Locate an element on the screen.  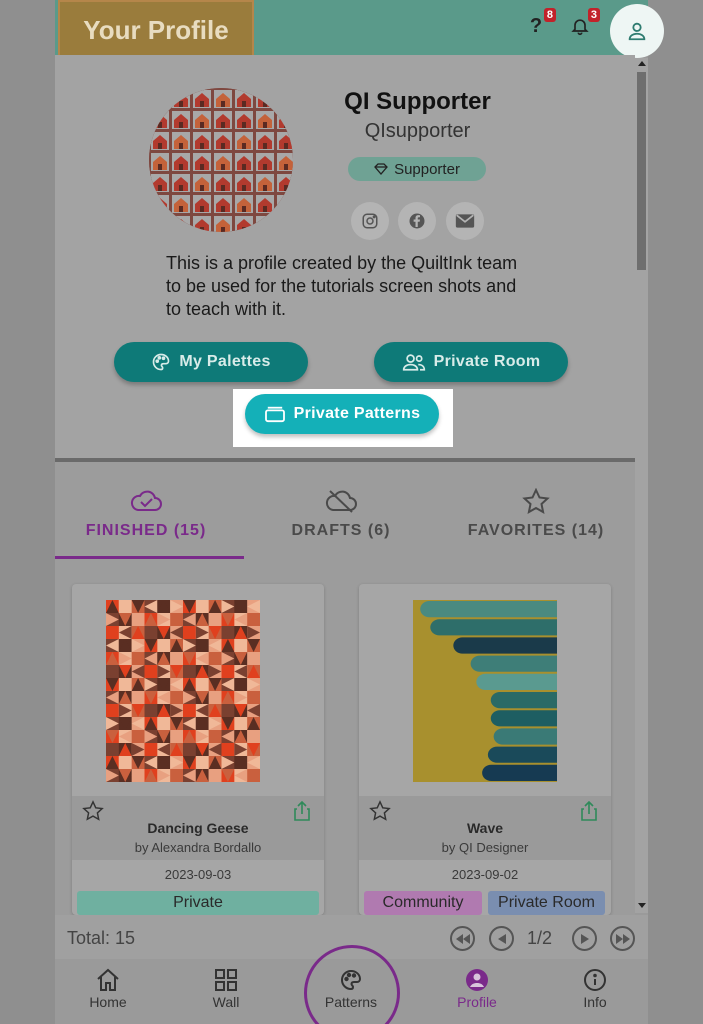
instagram-link is located at coordinates (370, 221).